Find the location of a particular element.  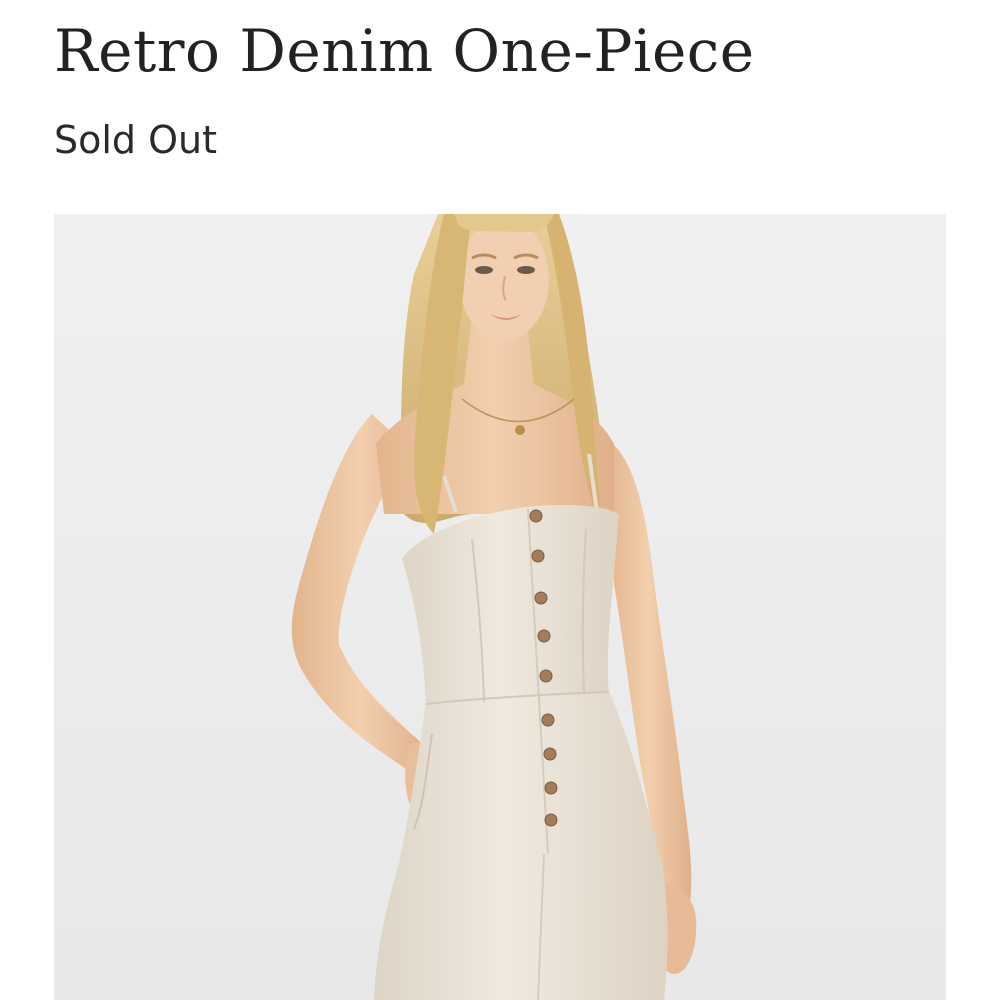

product-title: Retro Denim One-Piece is located at coordinates (404, 51).